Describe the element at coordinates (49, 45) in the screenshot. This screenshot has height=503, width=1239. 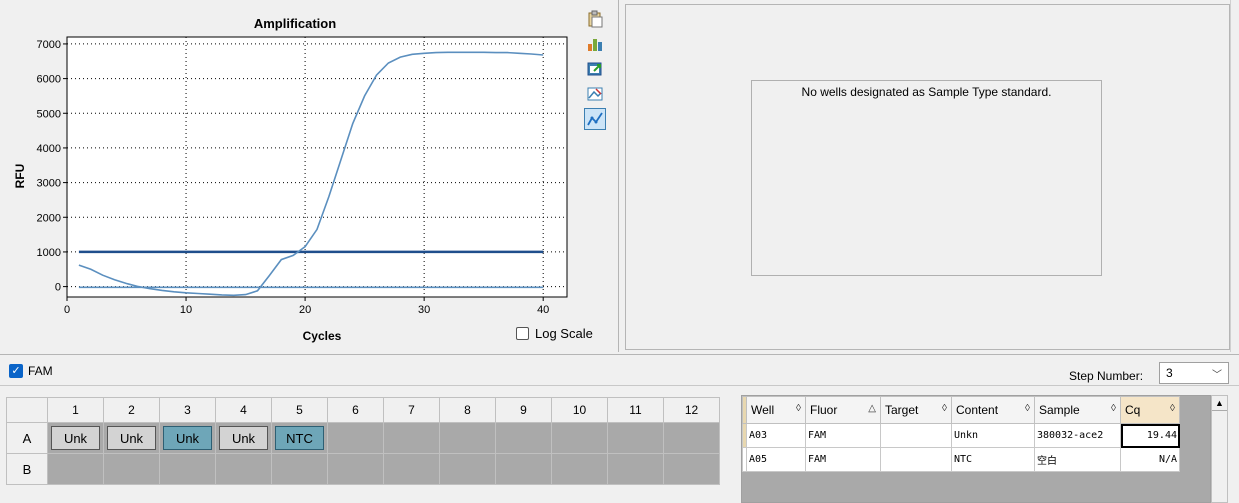
I see `y-tick-label: 7000` at that location.